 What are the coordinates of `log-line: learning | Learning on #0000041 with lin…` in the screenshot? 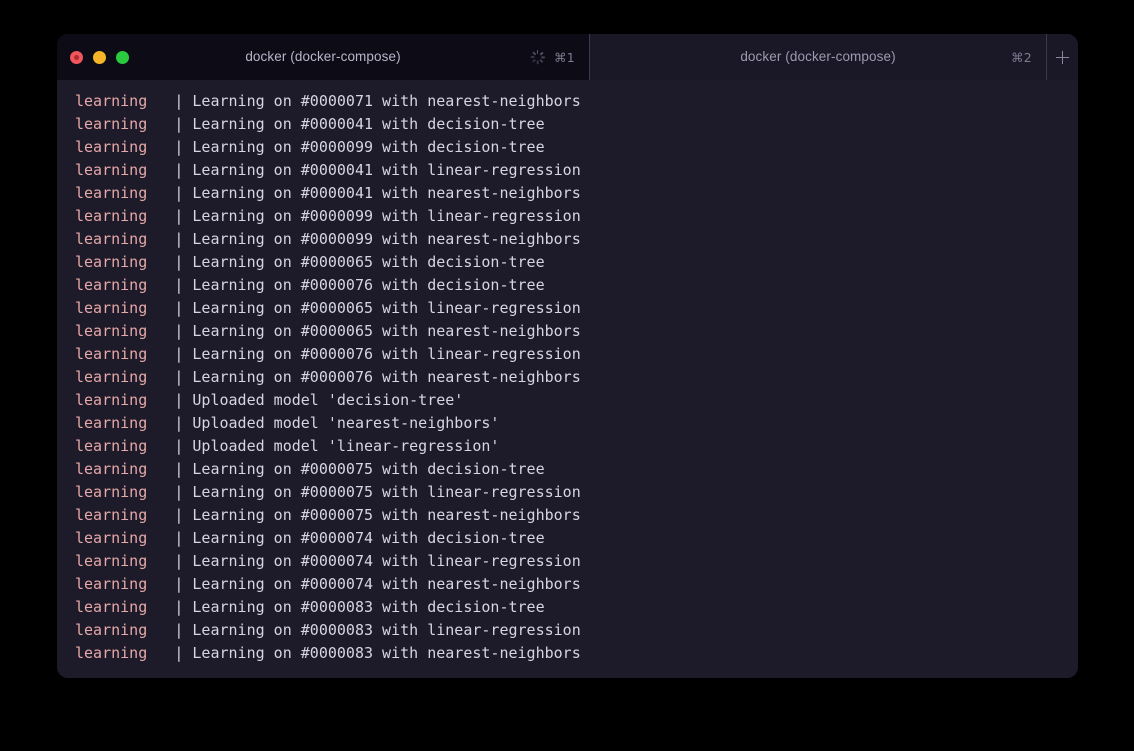 It's located at (576, 170).